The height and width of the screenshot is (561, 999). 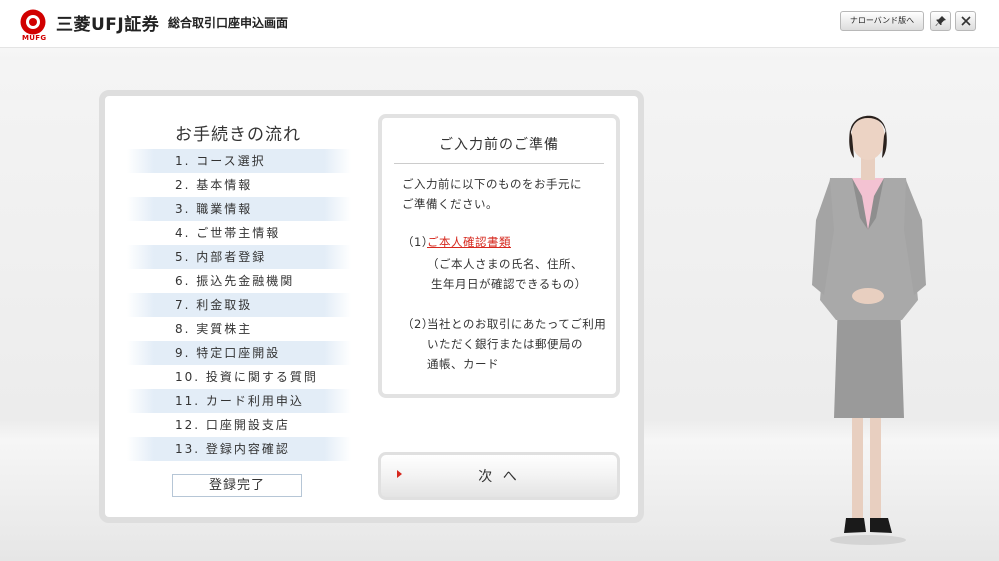 What do you see at coordinates (869, 330) in the screenshot?
I see `presenter-avatar` at bounding box center [869, 330].